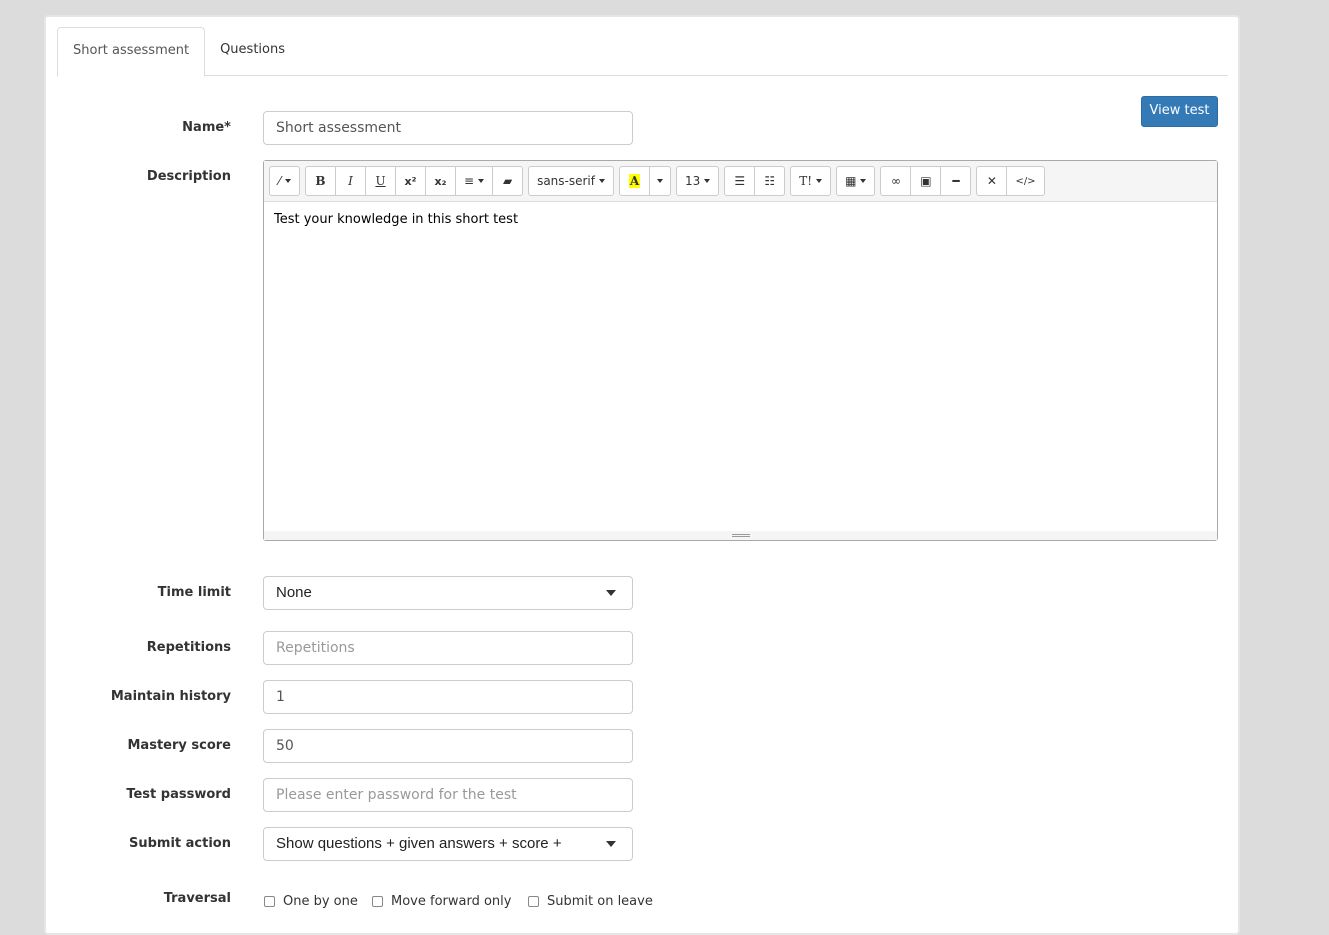 The width and height of the screenshot is (1329, 935). I want to click on one-by-one-checkbox: One by one, so click(311, 901).